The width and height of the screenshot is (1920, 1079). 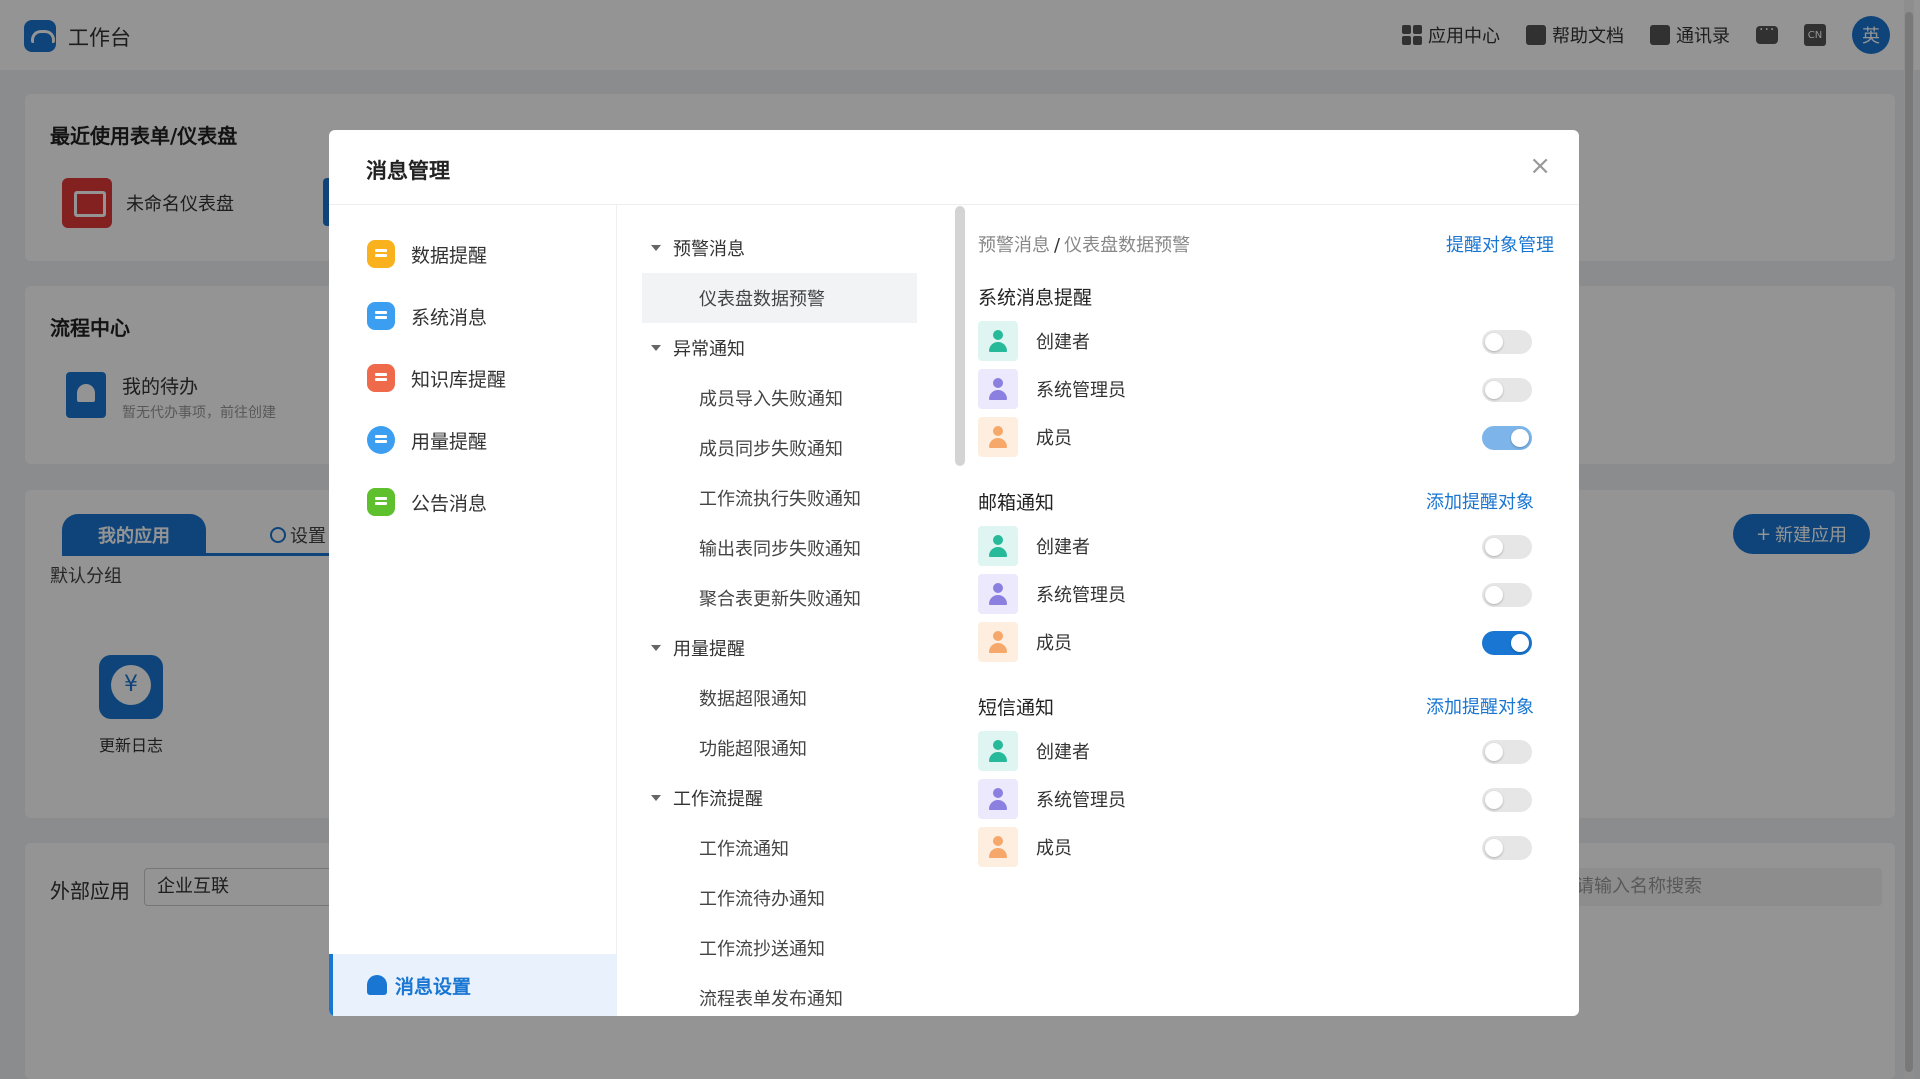 What do you see at coordinates (718, 799) in the screenshot?
I see `tree-group-label: 工作流提醒` at bounding box center [718, 799].